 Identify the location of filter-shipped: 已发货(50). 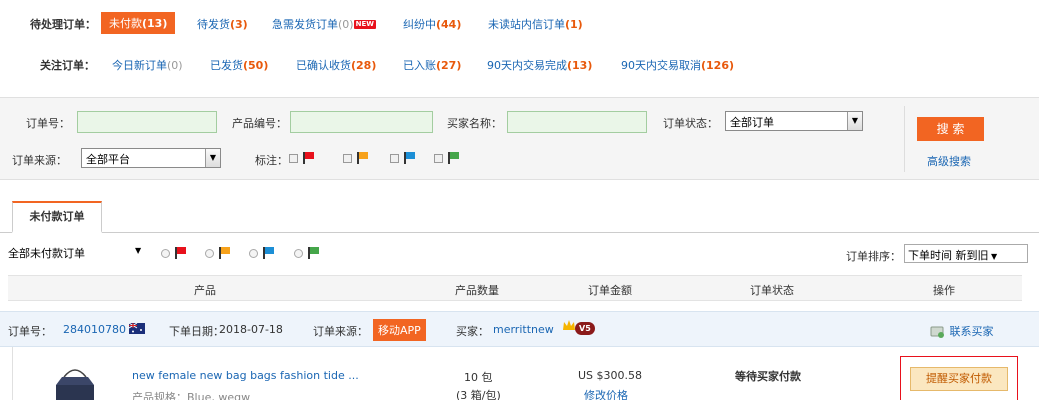
(239, 65).